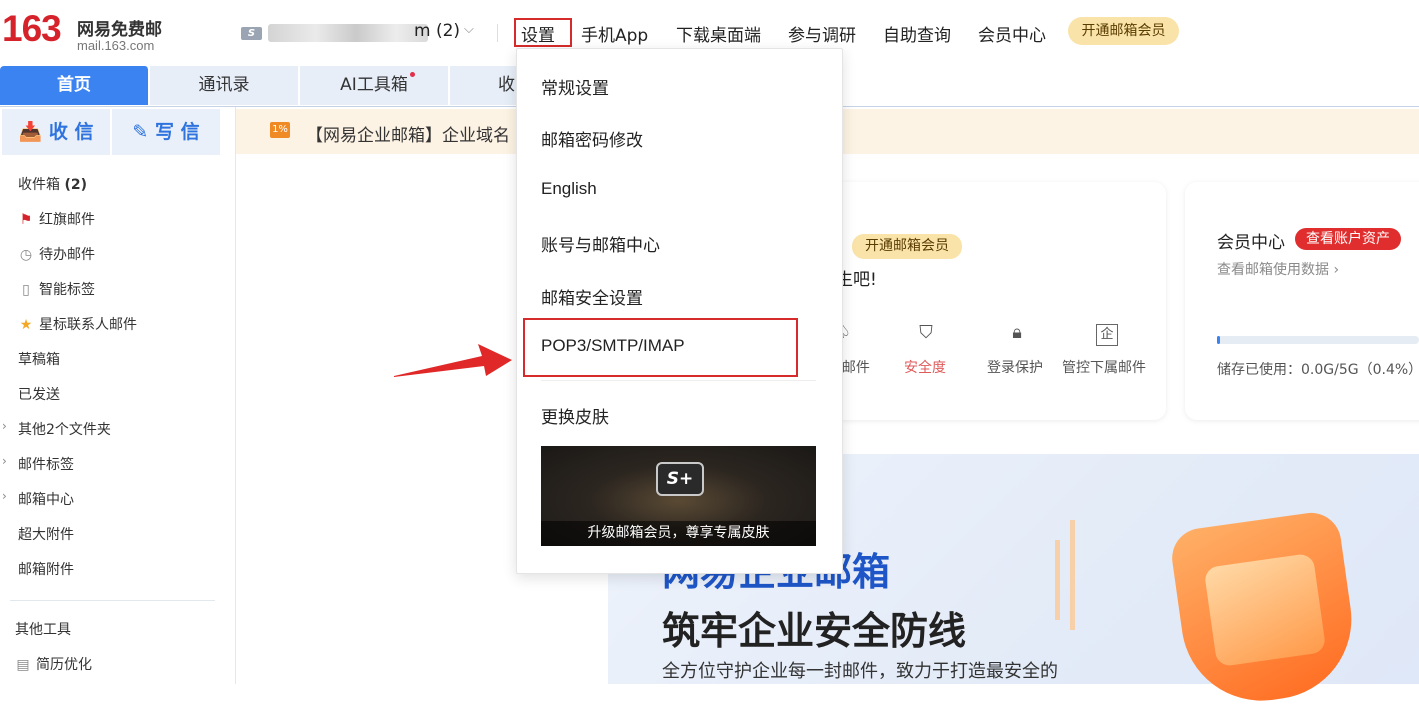  Describe the element at coordinates (67, 255) in the screenshot. I see `sidebar-item-label: 待办邮件` at that location.